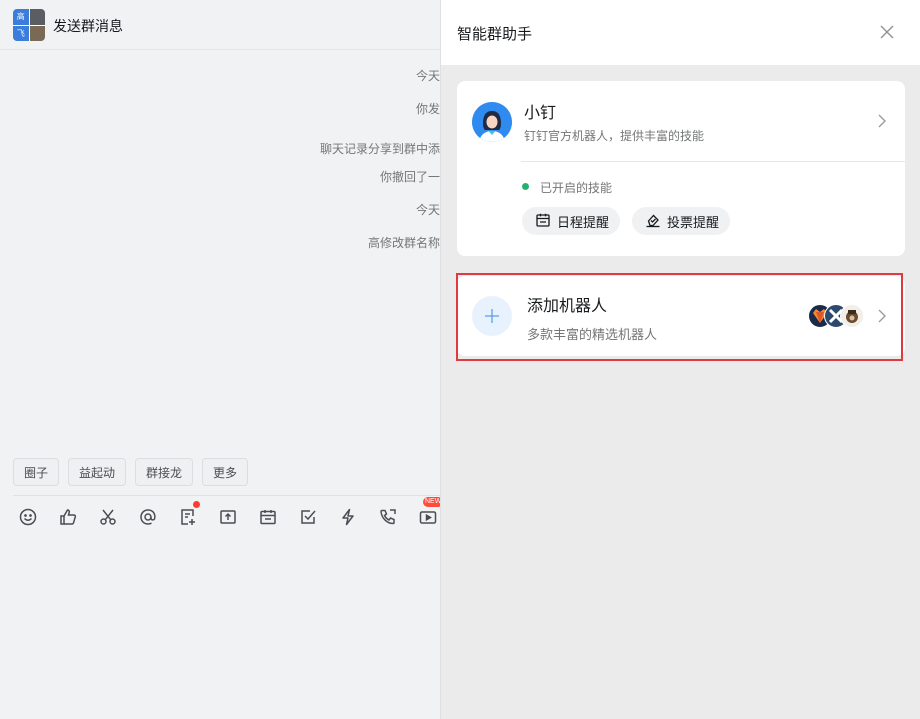 The width and height of the screenshot is (920, 719). Describe the element at coordinates (198, 514) in the screenshot. I see `doc-add-icon` at that location.